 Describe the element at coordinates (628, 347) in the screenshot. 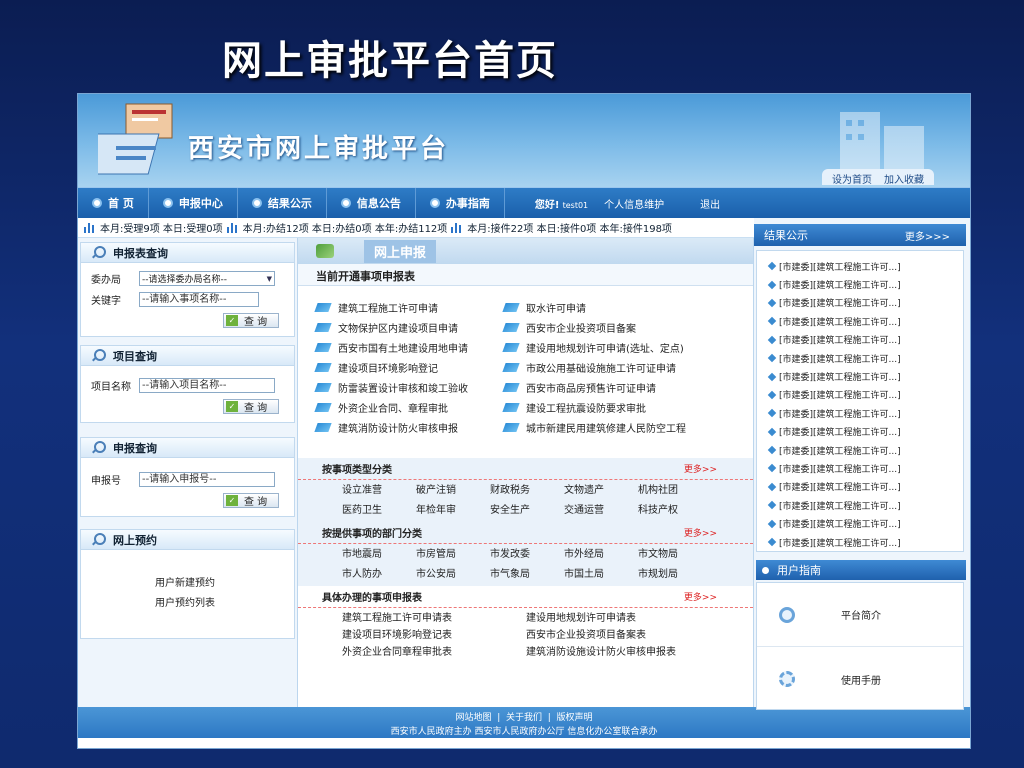

I see `service-item: 建设用地规划许可申请(选址、定点)` at that location.